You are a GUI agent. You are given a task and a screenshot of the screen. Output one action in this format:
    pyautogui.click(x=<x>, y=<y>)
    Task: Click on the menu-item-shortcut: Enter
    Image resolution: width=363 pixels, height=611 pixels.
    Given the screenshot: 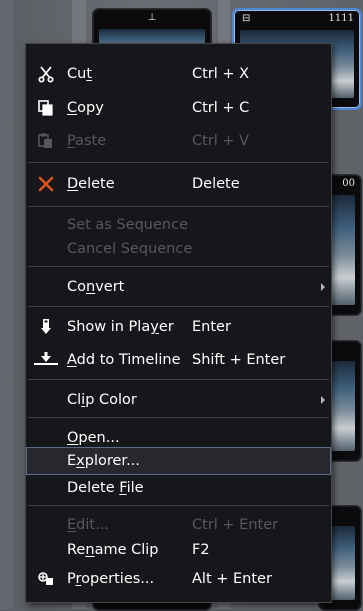 What is the action you would take?
    pyautogui.click(x=211, y=327)
    